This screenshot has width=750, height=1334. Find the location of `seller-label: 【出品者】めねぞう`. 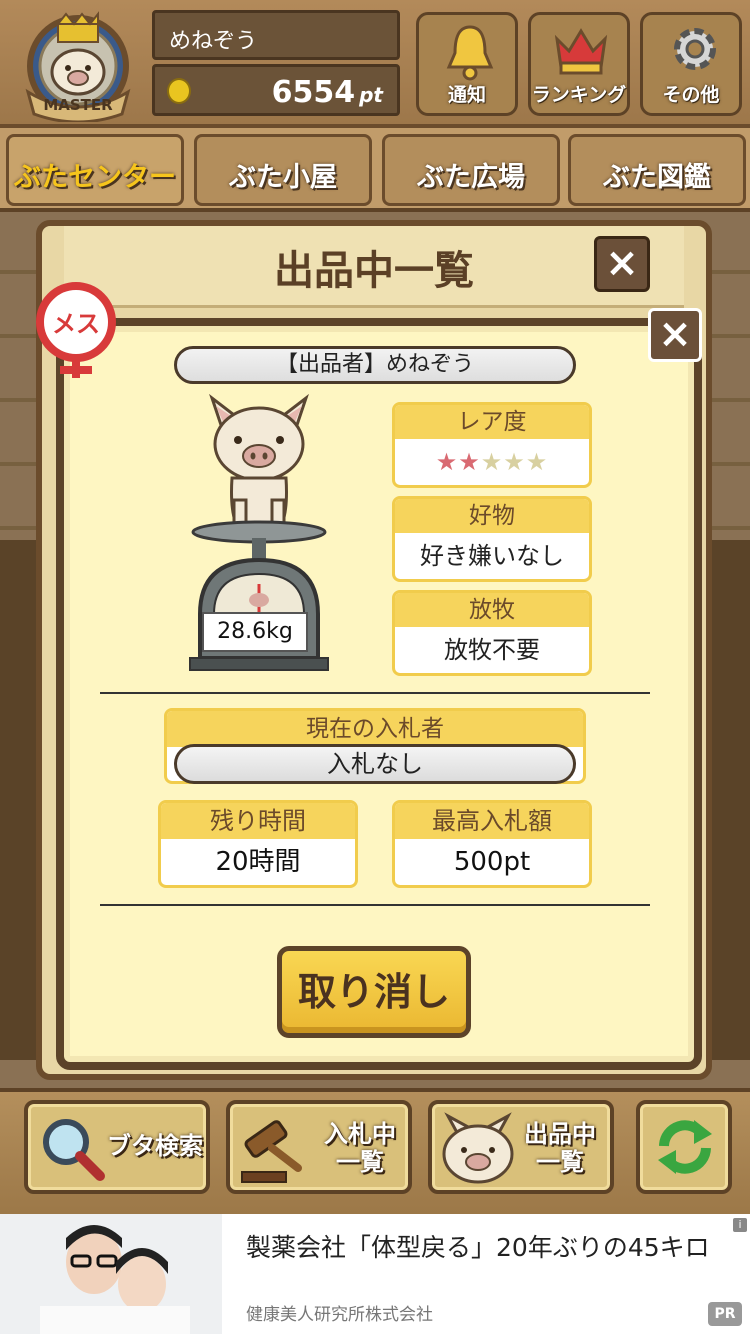

seller-label: 【出品者】めねぞう is located at coordinates (375, 365).